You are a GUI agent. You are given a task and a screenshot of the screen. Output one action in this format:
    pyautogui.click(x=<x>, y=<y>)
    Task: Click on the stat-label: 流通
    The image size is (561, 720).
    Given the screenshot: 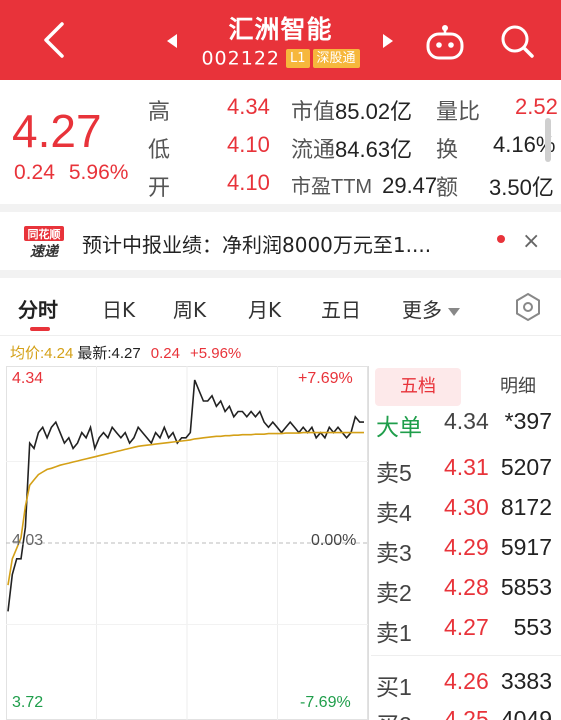 What is the action you would take?
    pyautogui.click(x=313, y=149)
    